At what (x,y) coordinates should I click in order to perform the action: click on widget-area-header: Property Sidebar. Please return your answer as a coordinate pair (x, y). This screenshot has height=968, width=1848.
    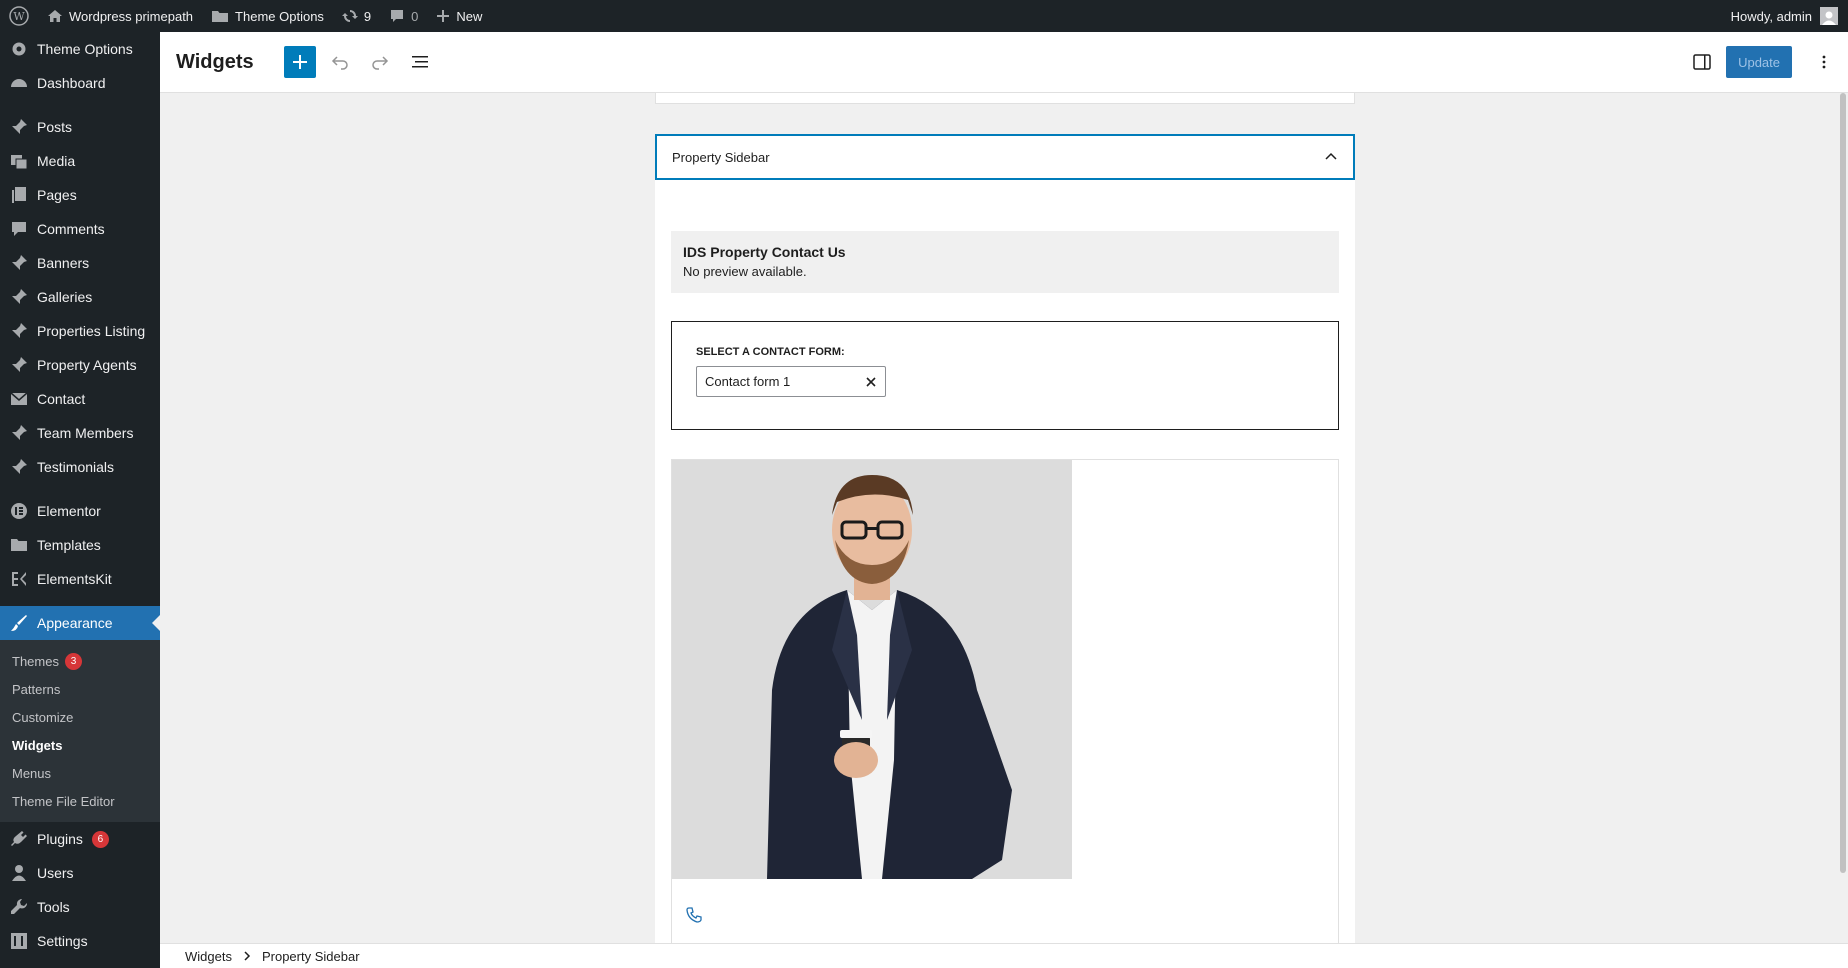
    Looking at the image, I should click on (1005, 157).